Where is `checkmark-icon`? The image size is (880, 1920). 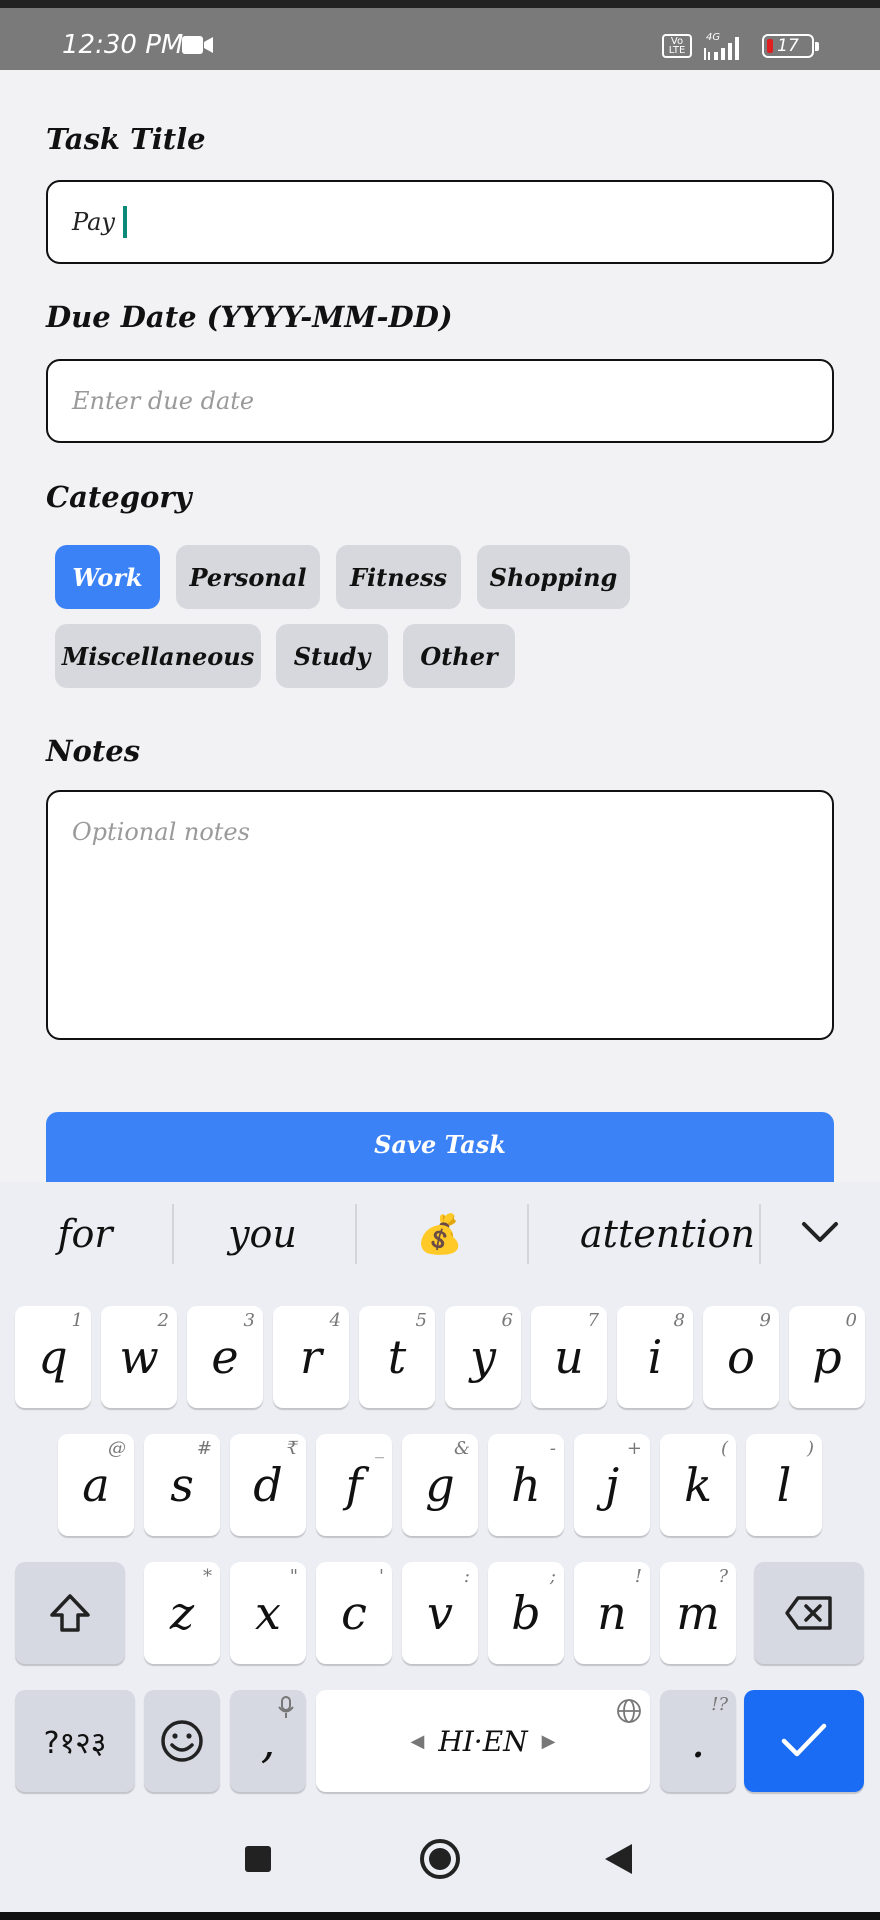
checkmark-icon is located at coordinates (804, 1740).